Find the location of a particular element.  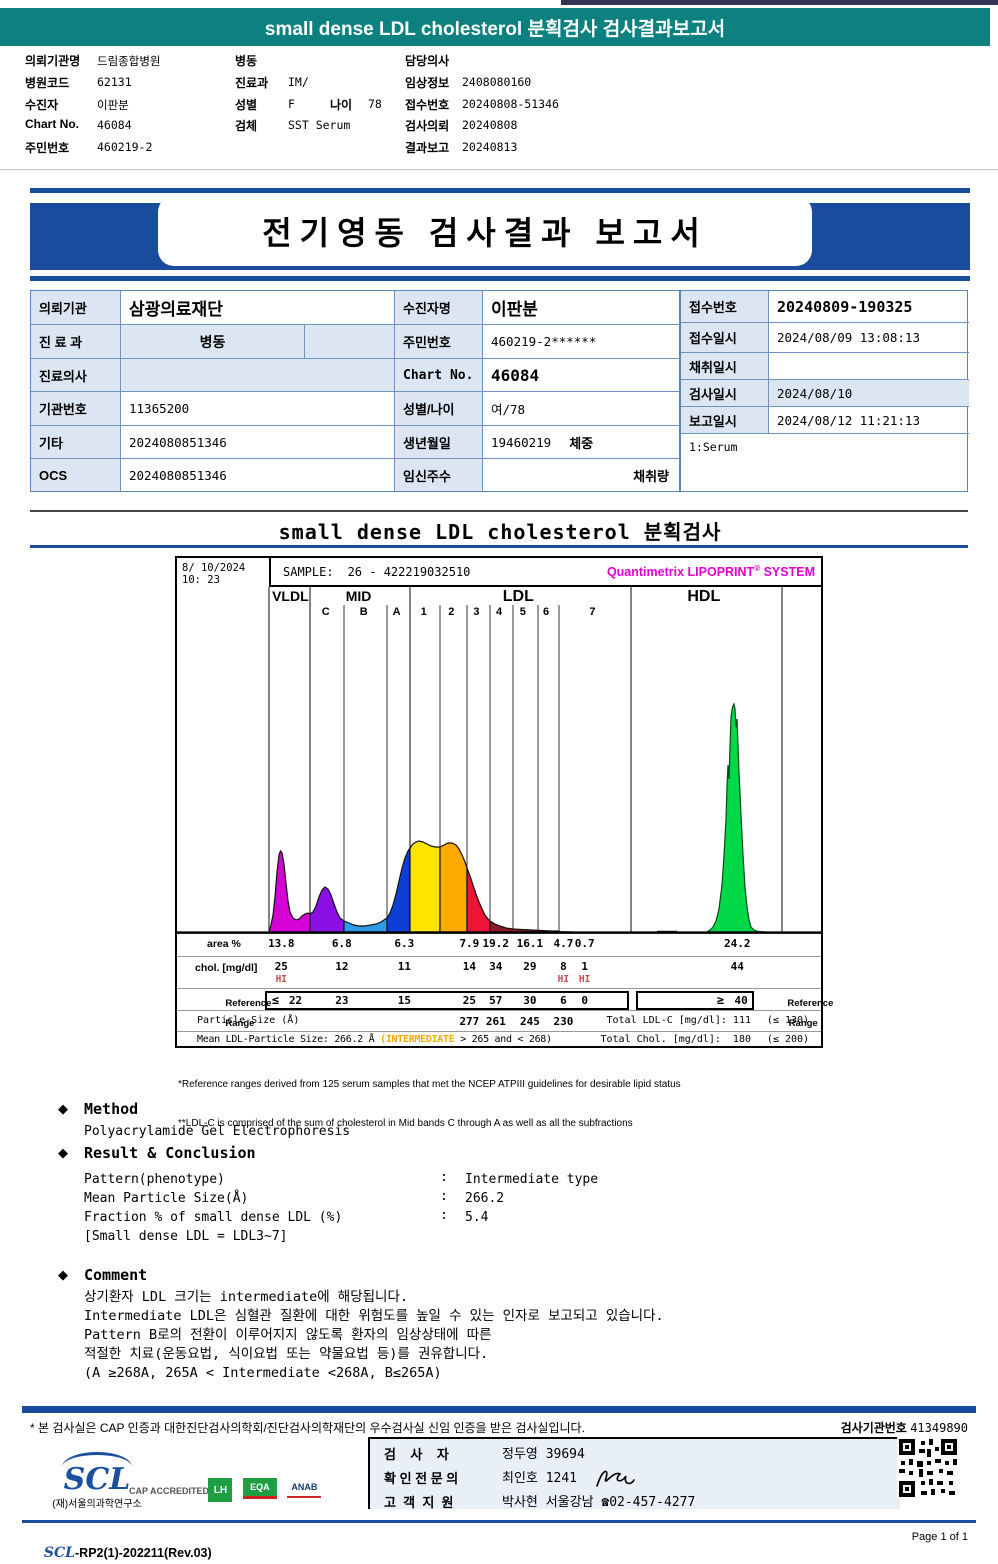

section-title: small dense LDL cholesterol 분획검사 is located at coordinates (500, 532).